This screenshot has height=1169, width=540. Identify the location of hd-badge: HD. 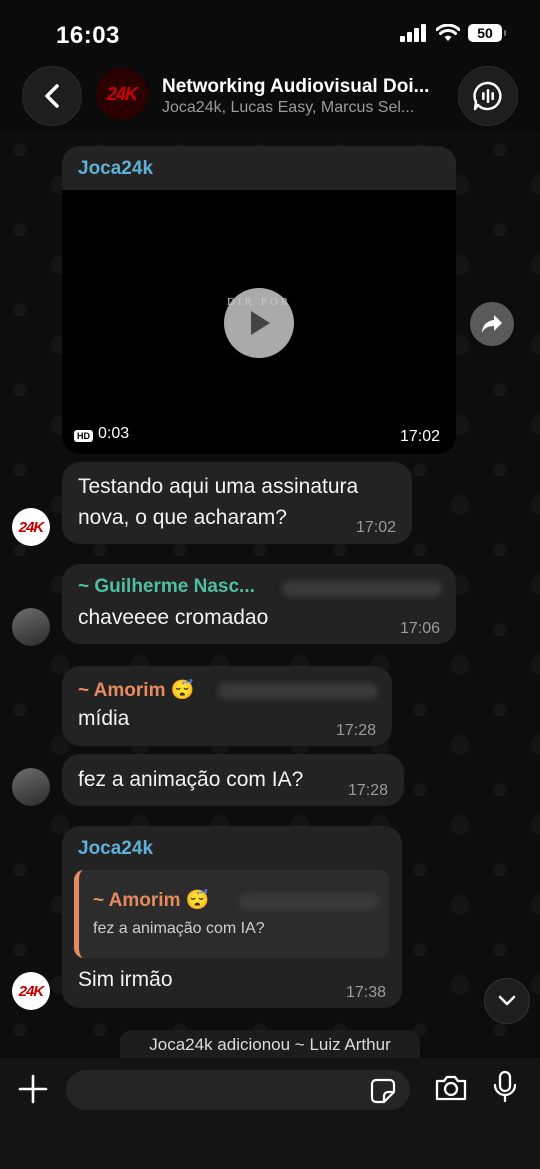
(83, 436).